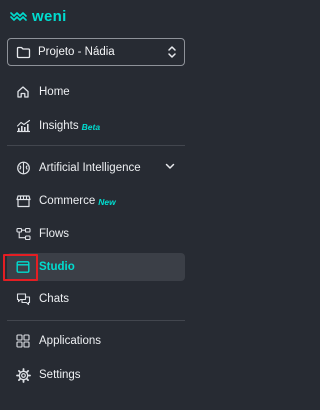  What do you see at coordinates (59, 126) in the screenshot?
I see `sidebar-item-label: Insights` at bounding box center [59, 126].